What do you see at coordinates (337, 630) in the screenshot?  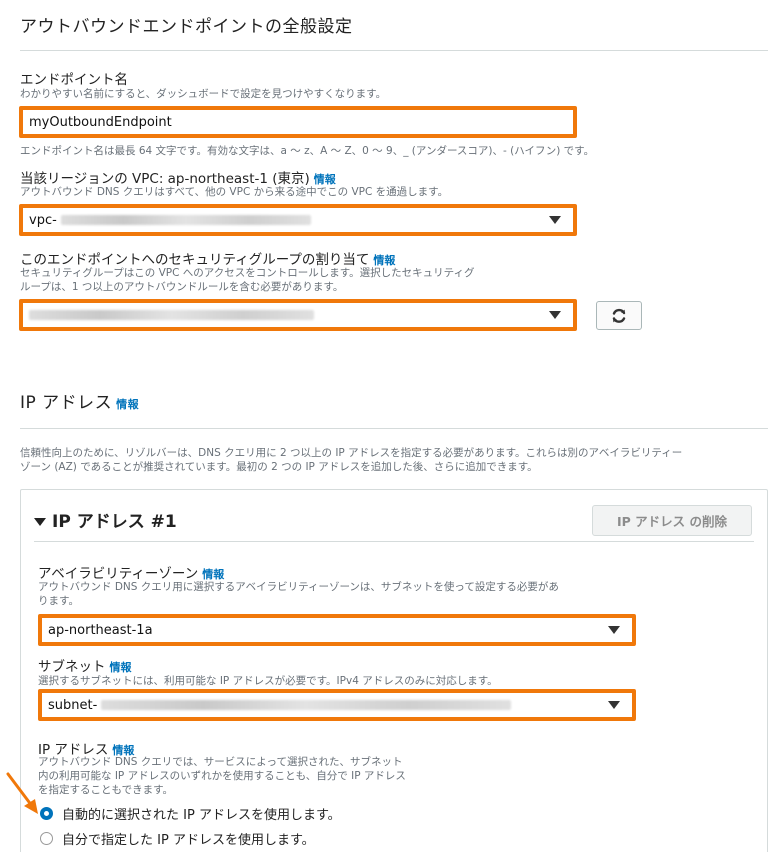 I see `availability-zone-select: ap-northeast-1a` at bounding box center [337, 630].